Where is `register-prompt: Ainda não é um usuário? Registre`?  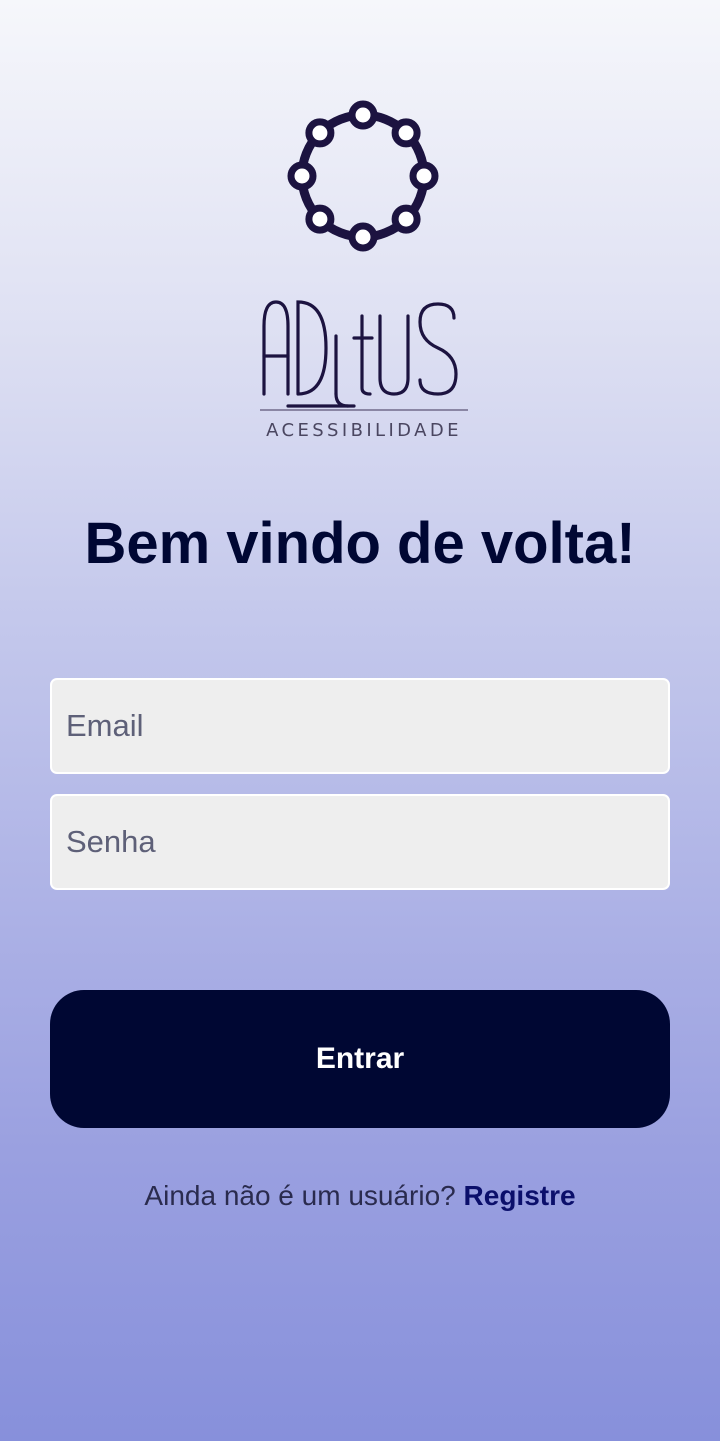
register-prompt: Ainda não é um usuário? Registre is located at coordinates (360, 1196).